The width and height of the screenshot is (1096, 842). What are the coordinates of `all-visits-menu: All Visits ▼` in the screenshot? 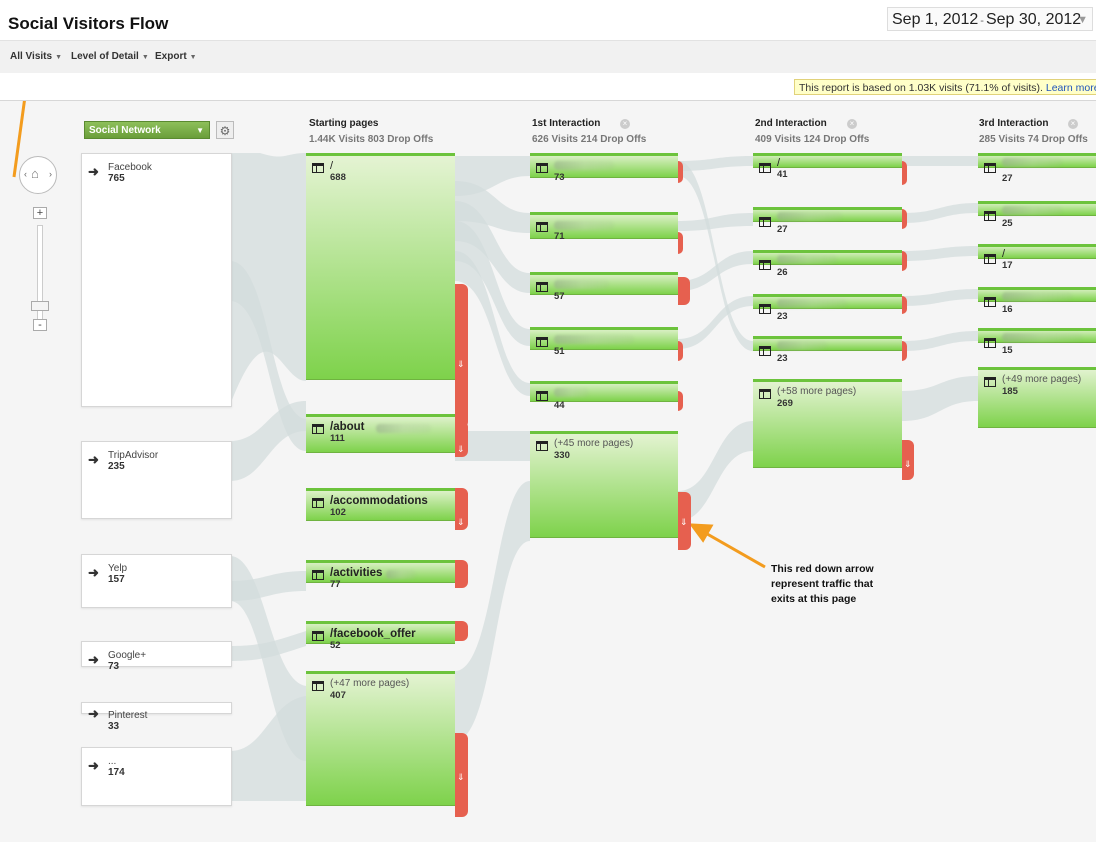 It's located at (36, 56).